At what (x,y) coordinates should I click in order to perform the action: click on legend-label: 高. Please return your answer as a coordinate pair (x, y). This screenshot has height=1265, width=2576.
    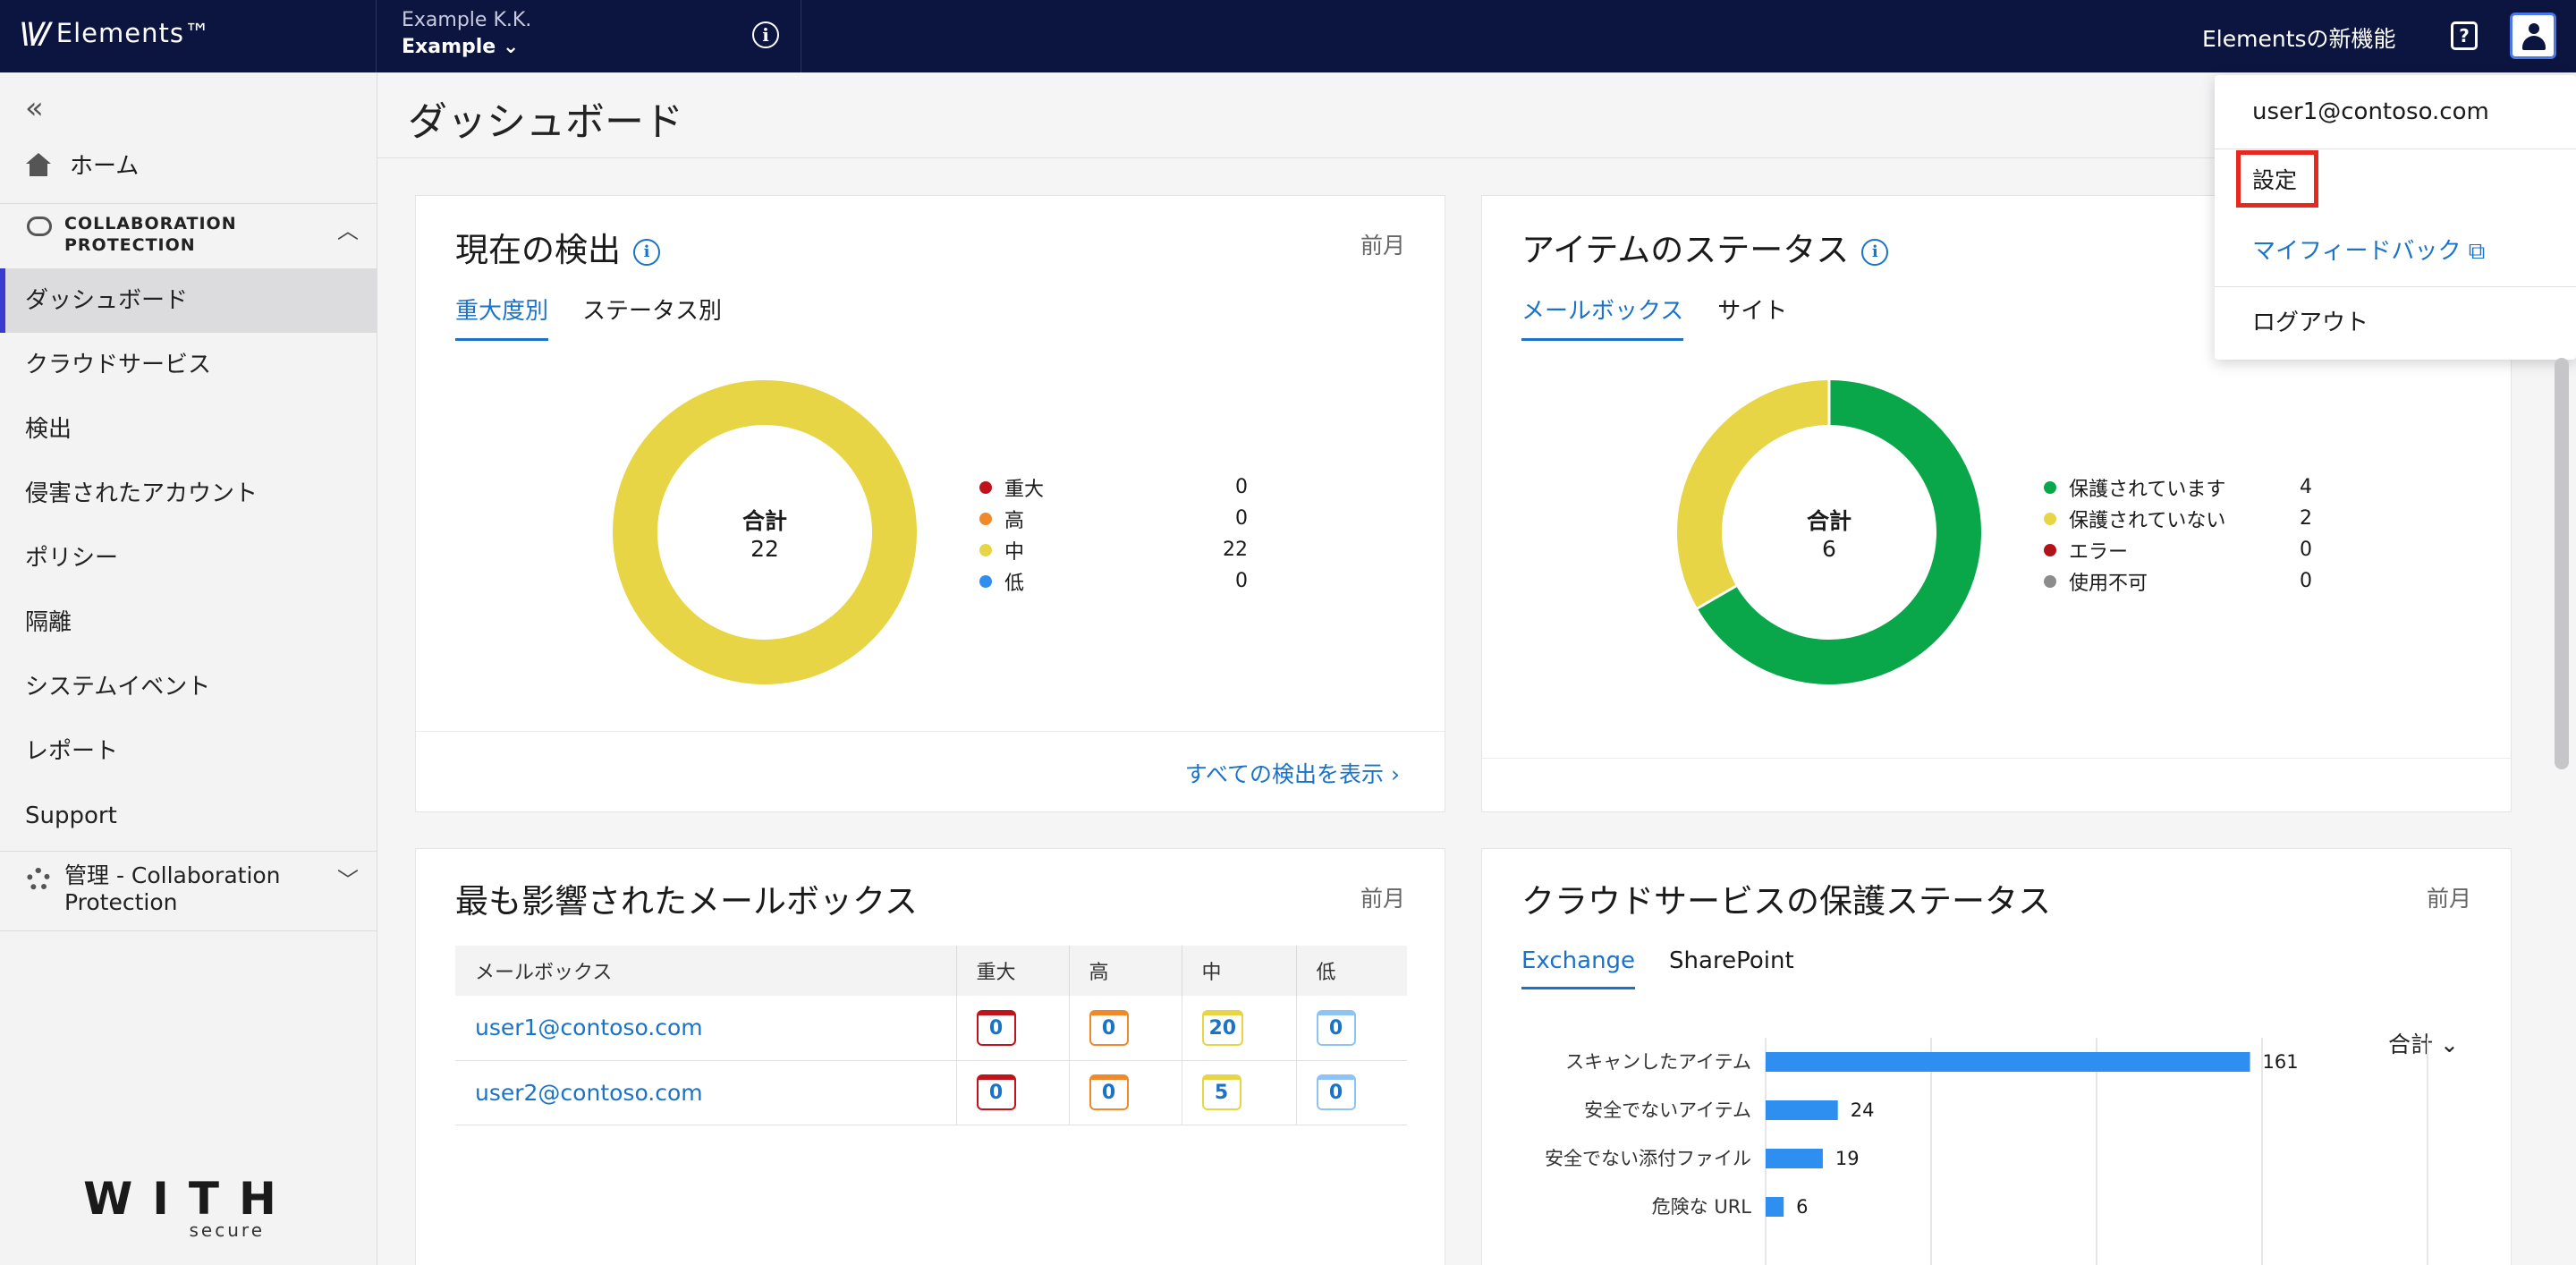
    Looking at the image, I should click on (1014, 520).